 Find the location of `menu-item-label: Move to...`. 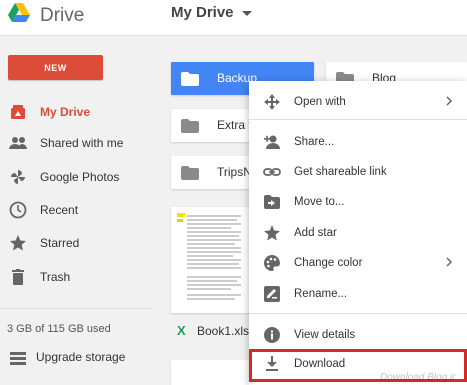

menu-item-label: Move to... is located at coordinates (319, 202).